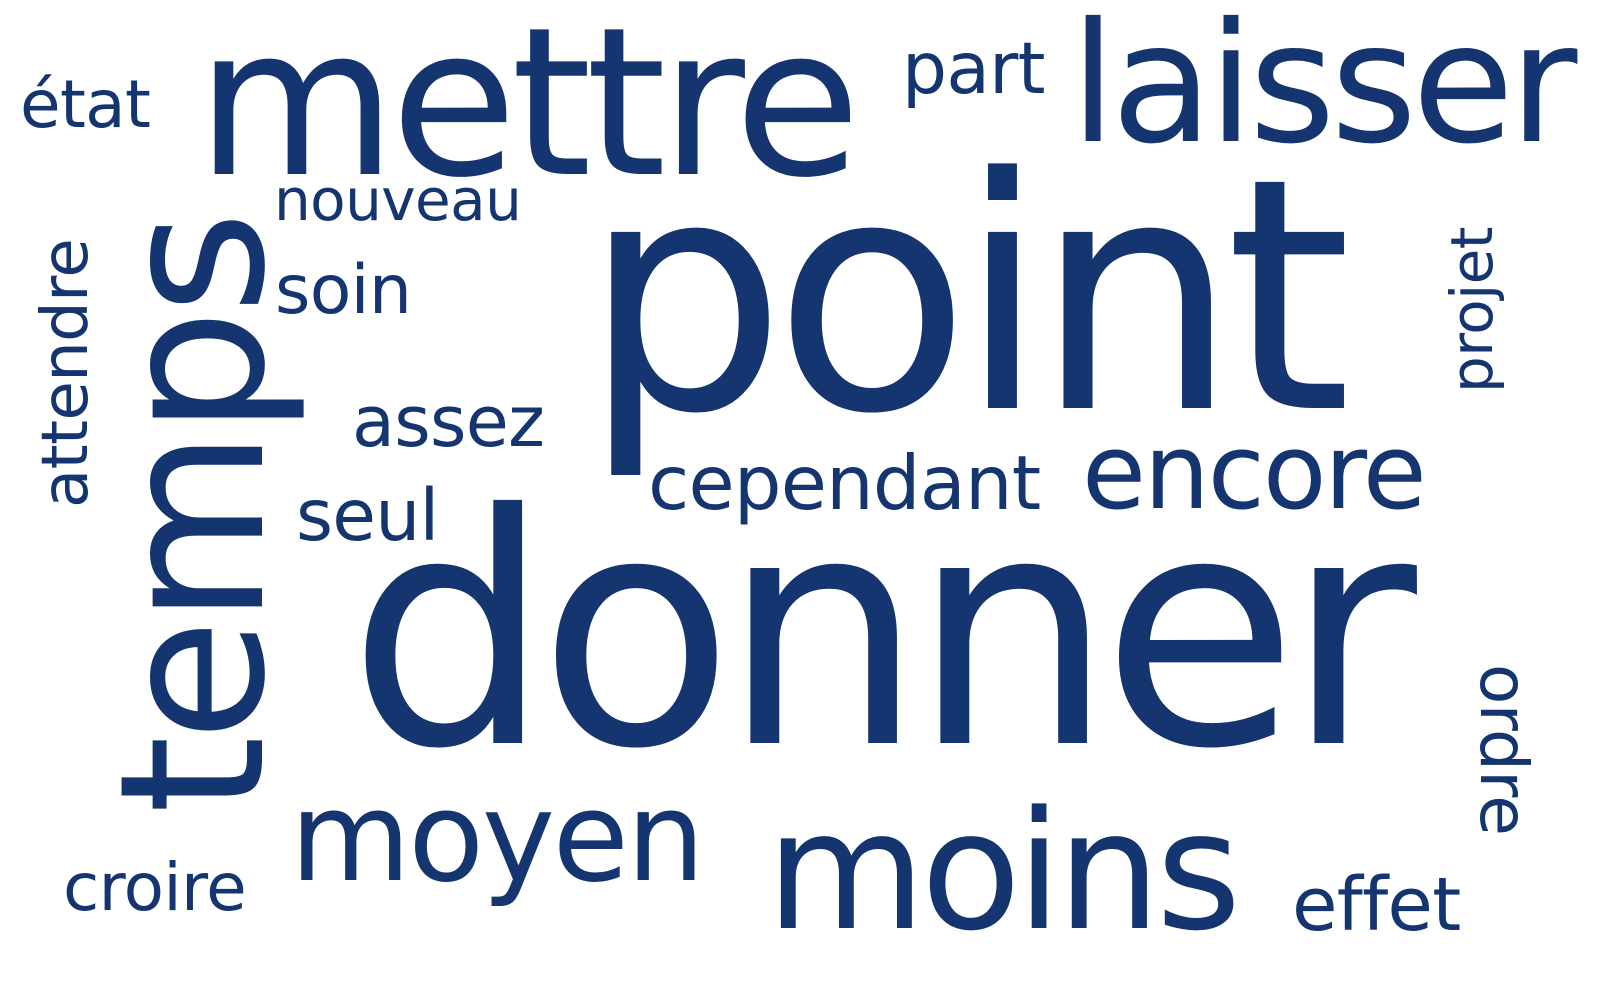 The image size is (1600, 1000). What do you see at coordinates (155, 887) in the screenshot?
I see `word-croire: croire` at bounding box center [155, 887].